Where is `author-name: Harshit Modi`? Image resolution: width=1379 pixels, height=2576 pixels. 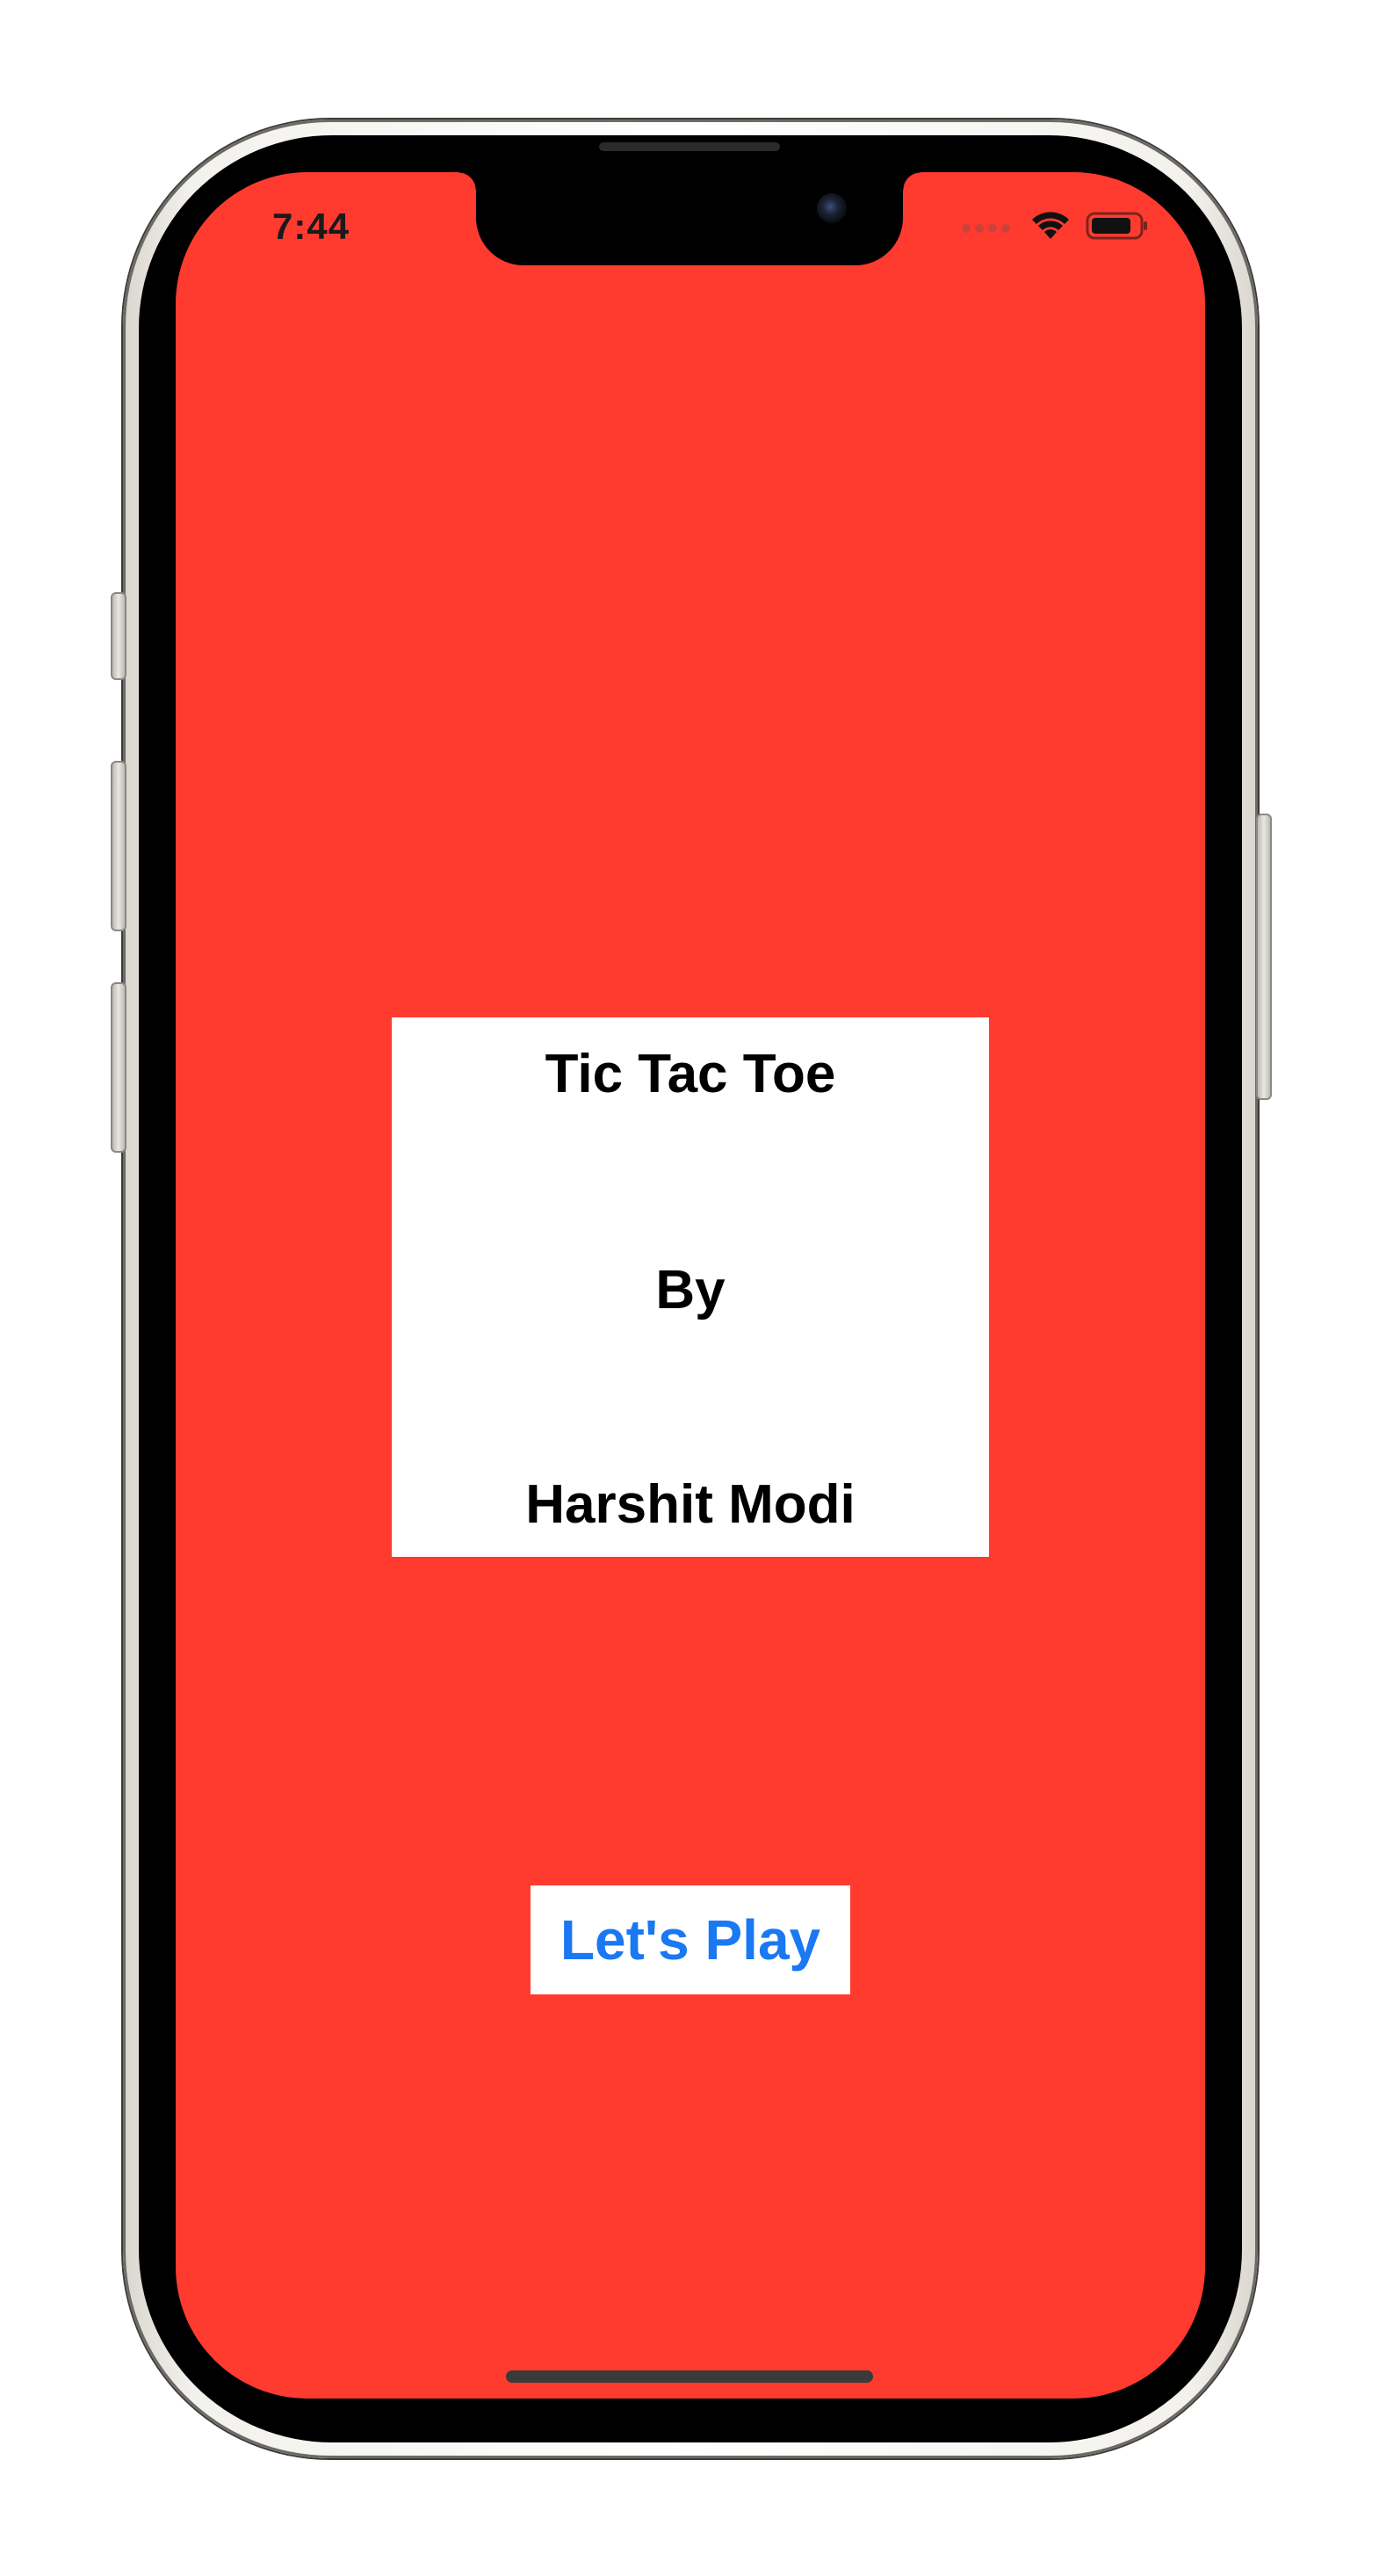
author-name: Harshit Modi is located at coordinates (690, 1504).